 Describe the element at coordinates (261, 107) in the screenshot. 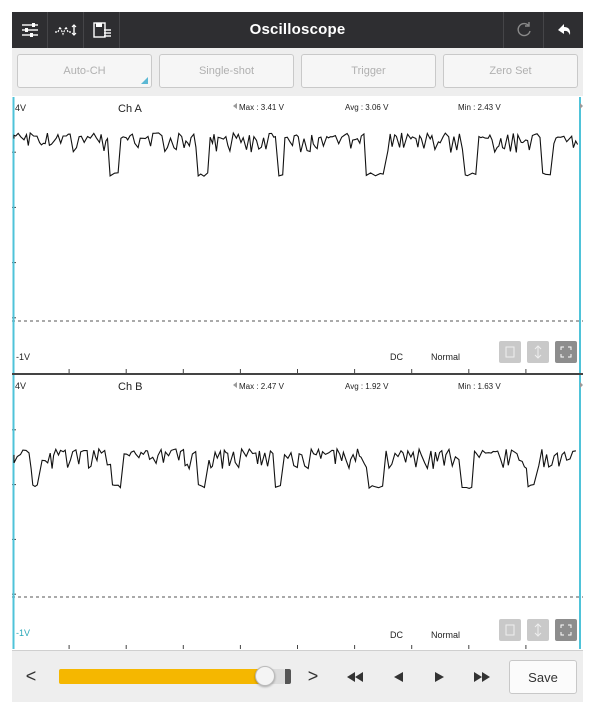

I see `channel-a-max: Max : 3.41 V` at that location.